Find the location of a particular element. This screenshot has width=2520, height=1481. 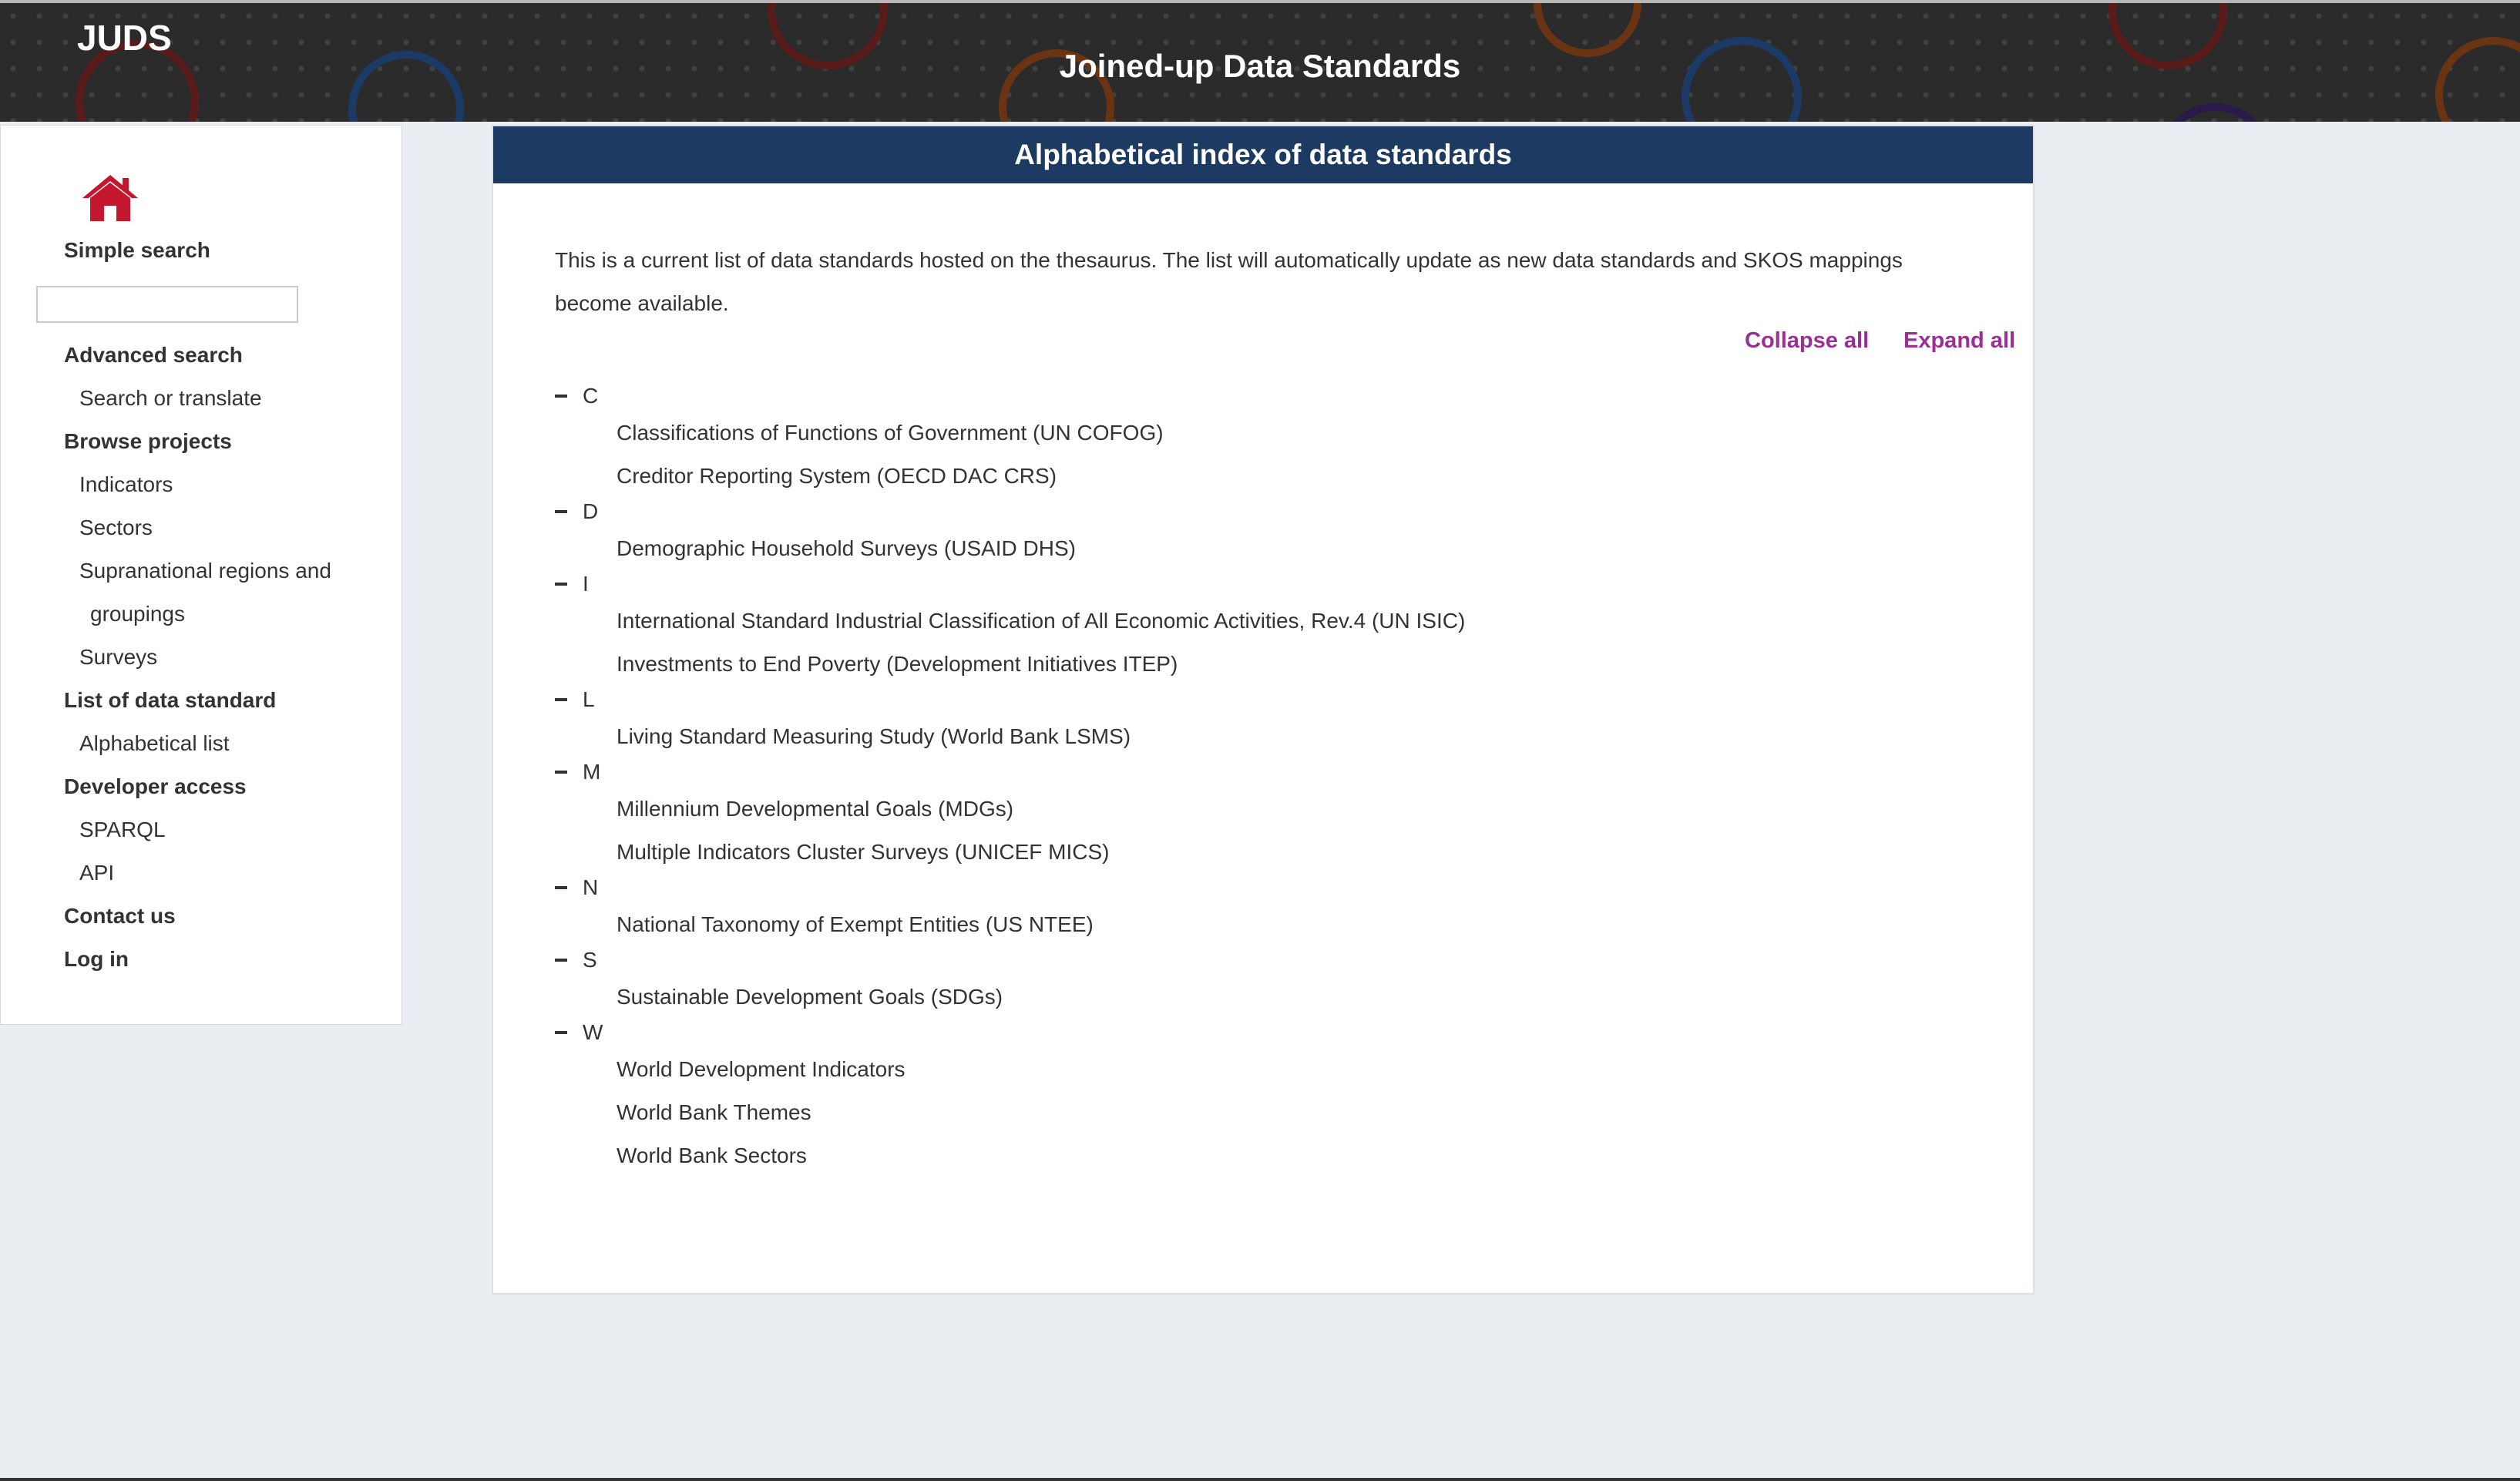

nav-api: API is located at coordinates (97, 873).